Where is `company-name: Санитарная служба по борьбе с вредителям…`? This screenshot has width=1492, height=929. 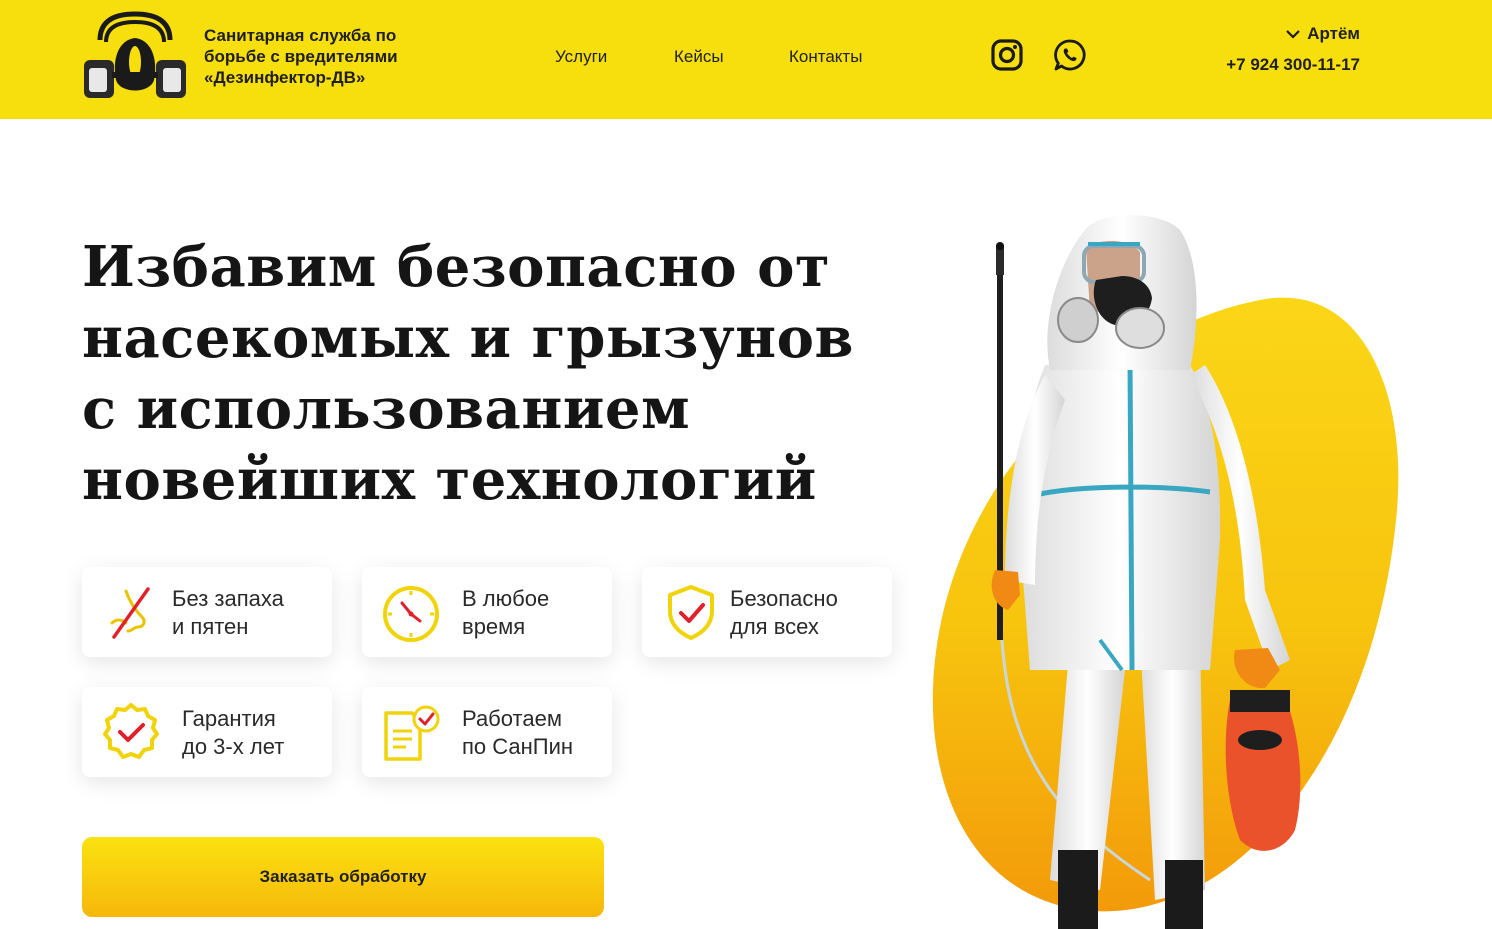
company-name: Санитарная служба по борьбе с вредителям… is located at coordinates (319, 56).